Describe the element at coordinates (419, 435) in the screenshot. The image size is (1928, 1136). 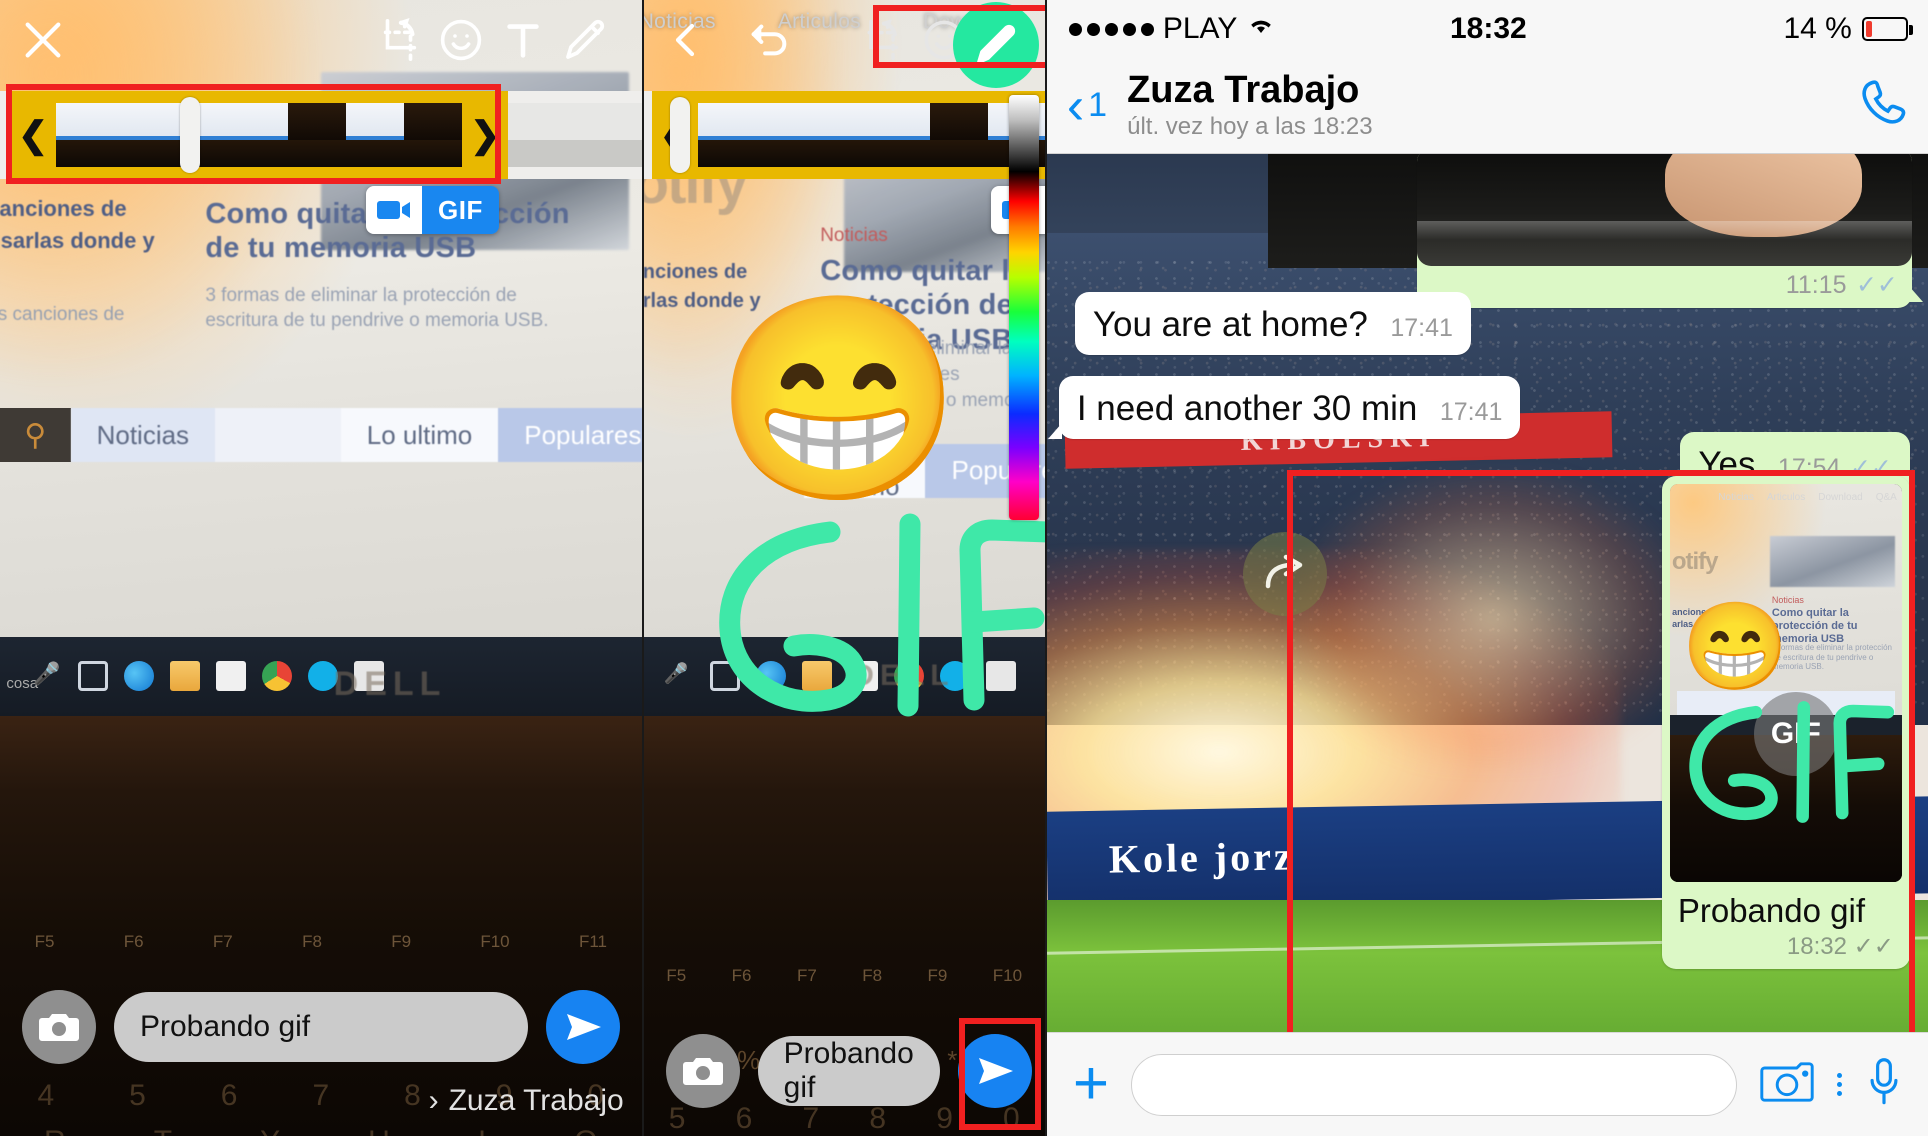
I see `tab-lo-ultimo: Lo ultimo` at that location.